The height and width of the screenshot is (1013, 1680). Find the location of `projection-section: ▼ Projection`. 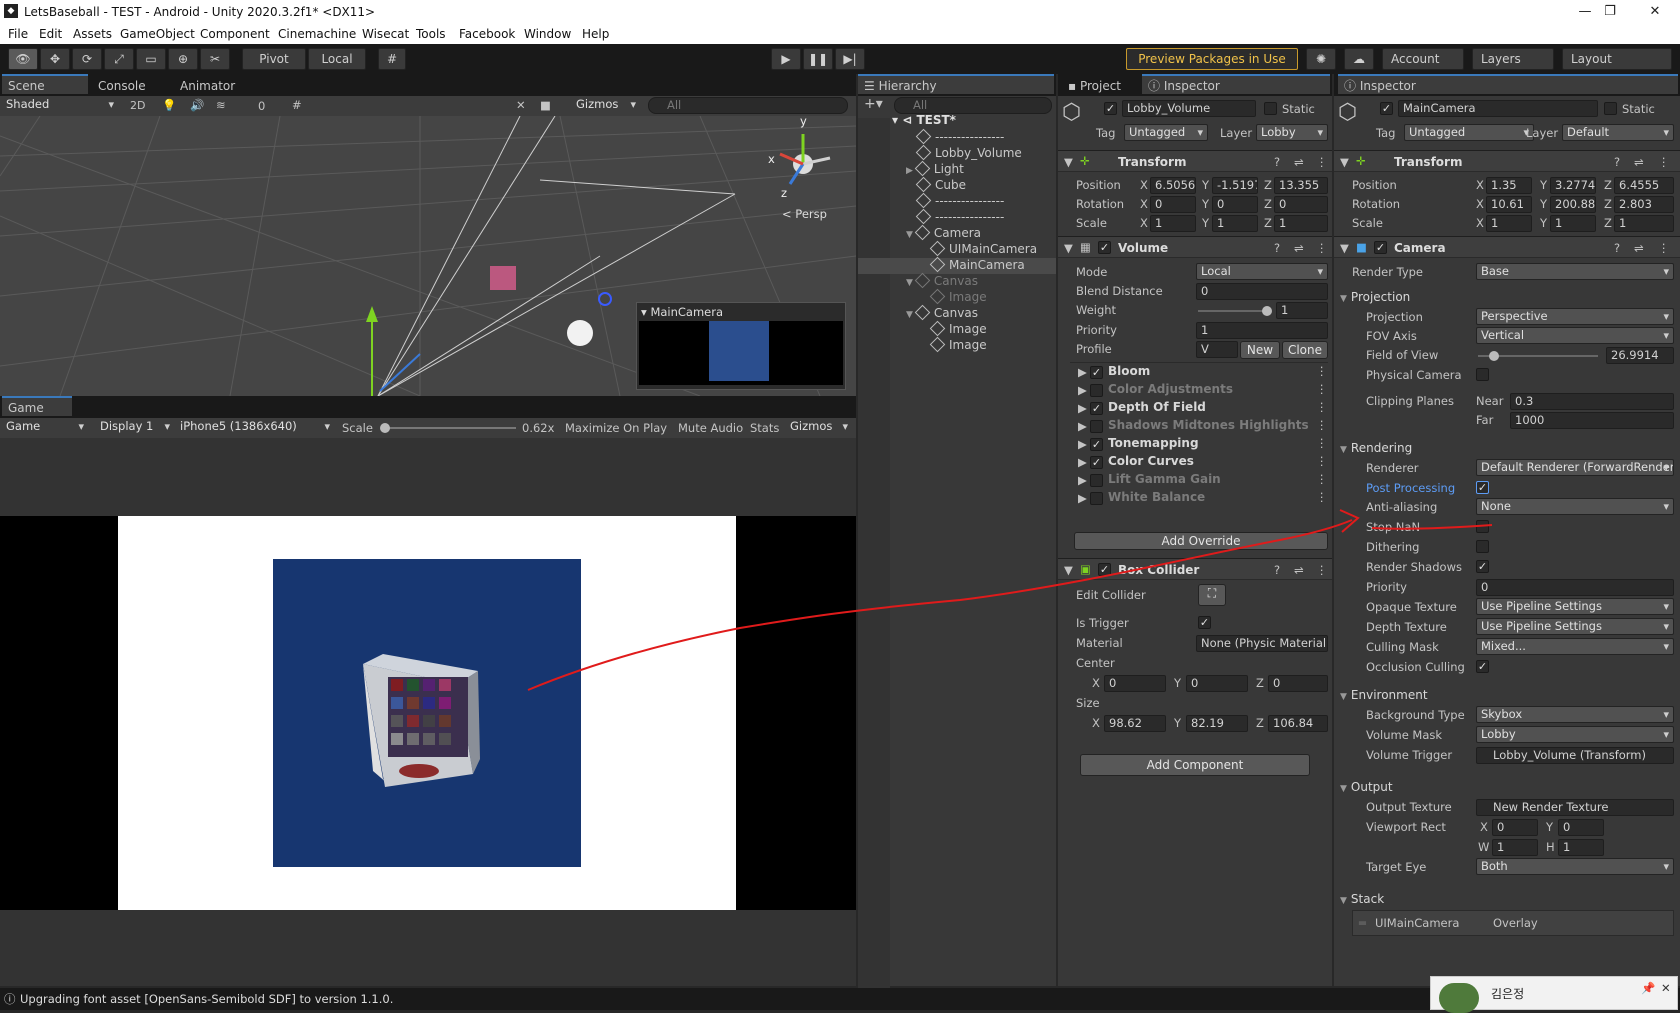

projection-section: ▼ Projection is located at coordinates (1375, 297).